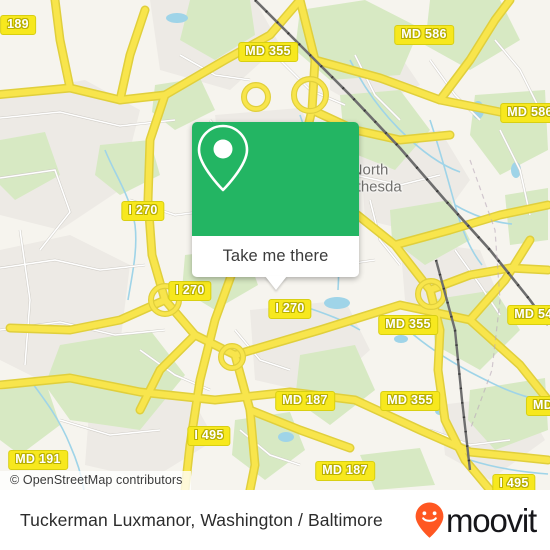 The height and width of the screenshot is (550, 550). Describe the element at coordinates (528, 315) in the screenshot. I see `highway-shield: MD 547` at that location.